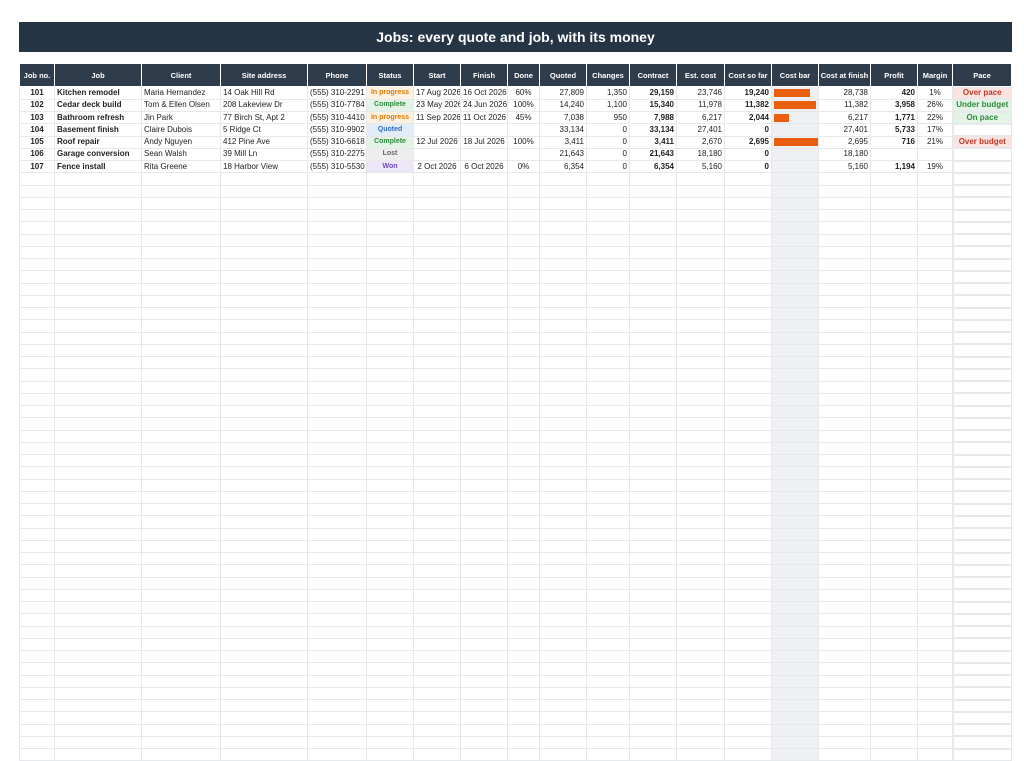 The image size is (1024, 761). I want to click on cell-profit: 420, so click(894, 93).